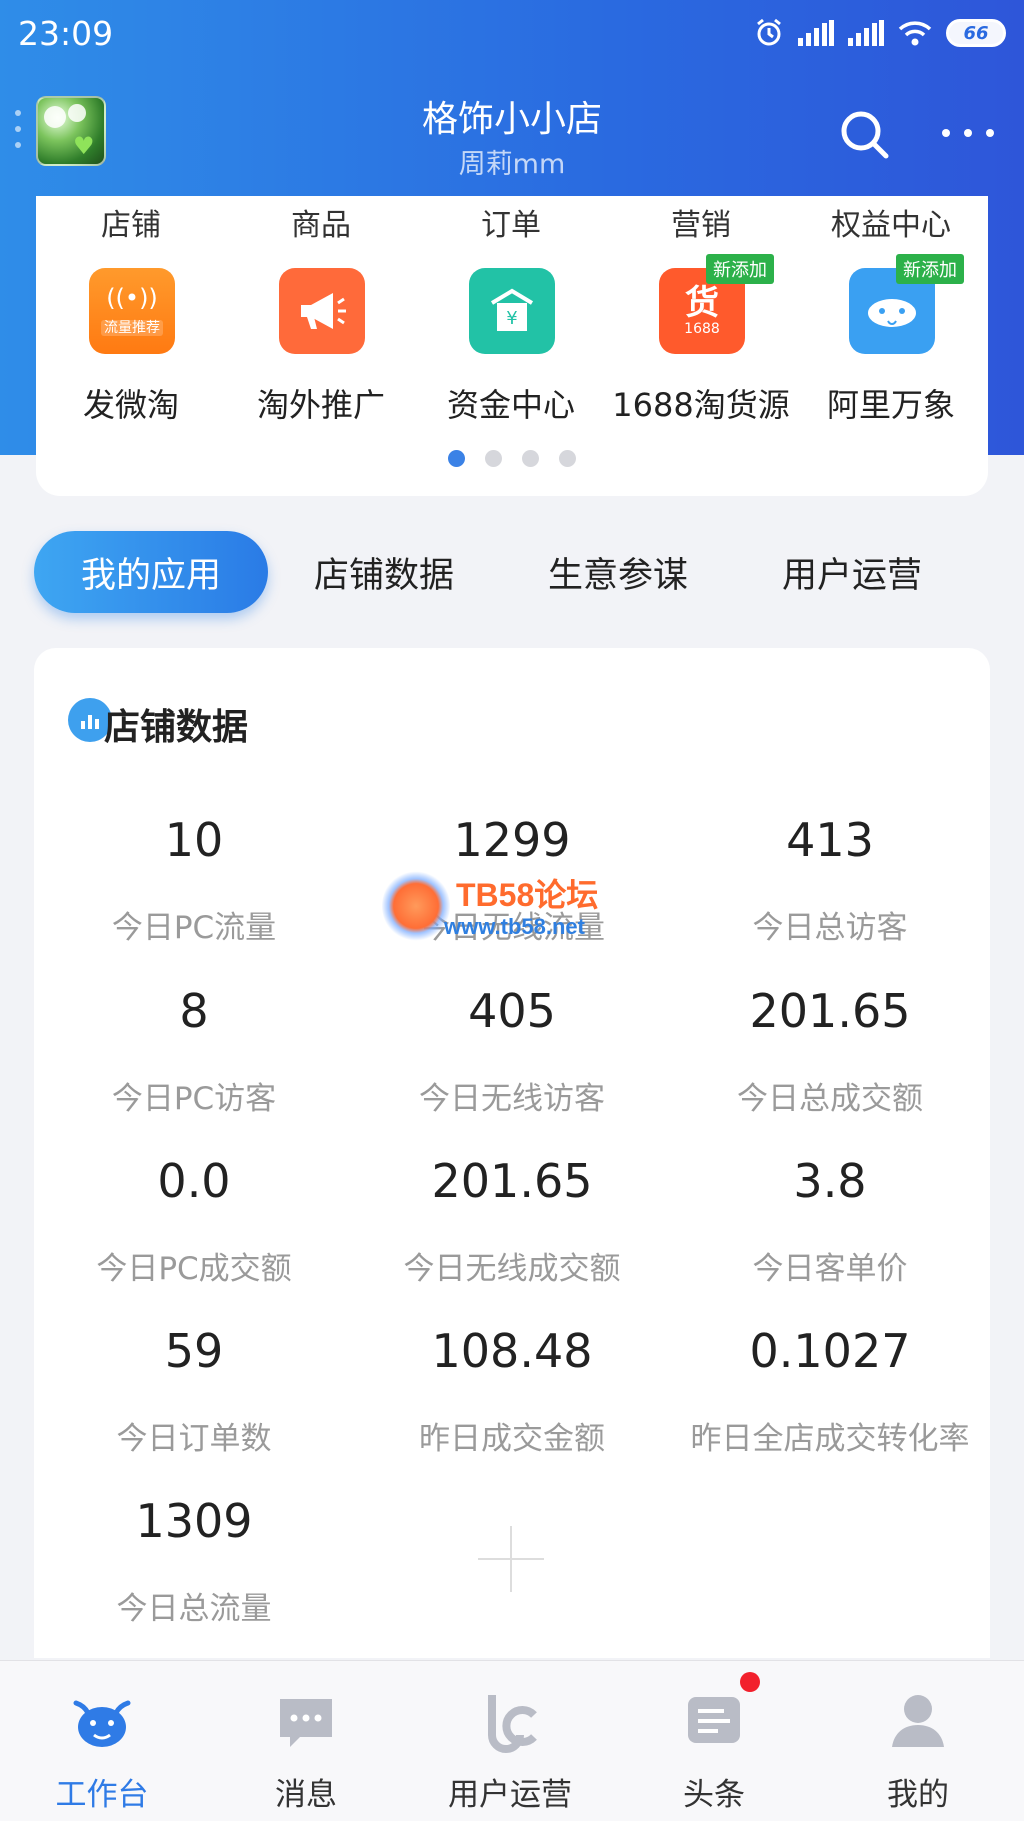 The width and height of the screenshot is (1024, 1821). I want to click on metric-label: 今日PC访客, so click(194, 1099).